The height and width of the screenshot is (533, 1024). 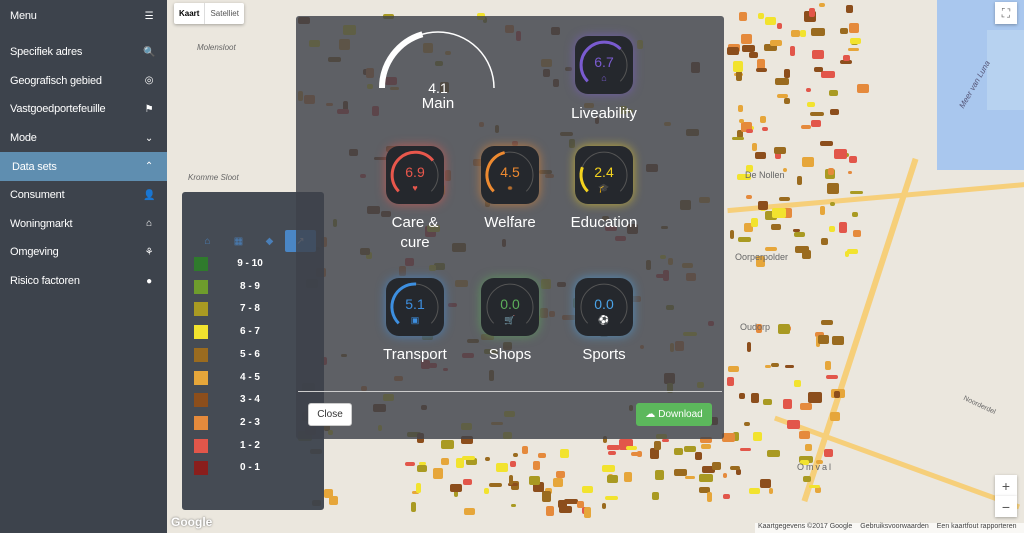 I want to click on score-tile-liveability: 6.7 ⌂, so click(x=604, y=65).